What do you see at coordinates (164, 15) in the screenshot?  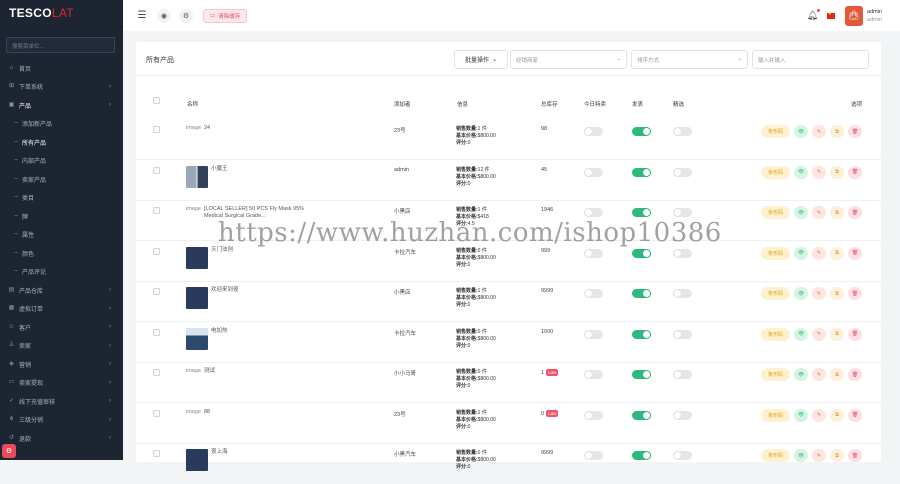 I see `globe-icon: ◉` at bounding box center [164, 15].